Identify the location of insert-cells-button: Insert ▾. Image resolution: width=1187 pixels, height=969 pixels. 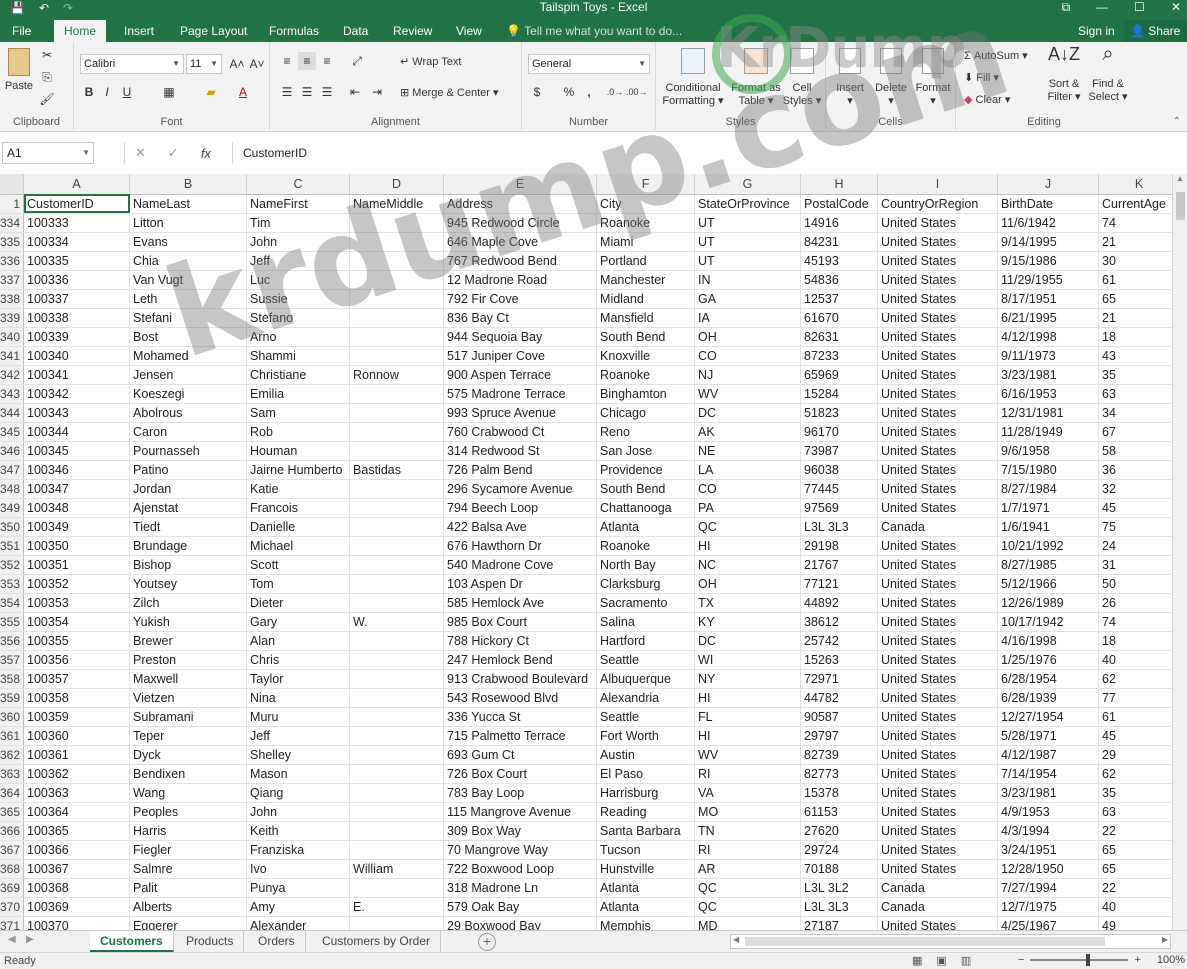
(850, 78).